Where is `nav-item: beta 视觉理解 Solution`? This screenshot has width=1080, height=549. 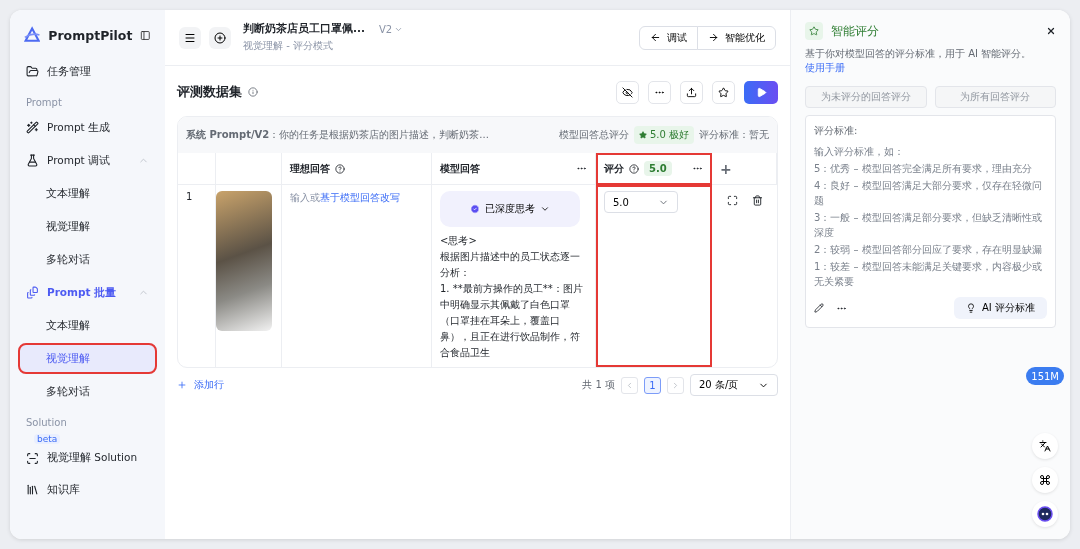 nav-item: beta 视觉理解 Solution is located at coordinates (87, 452).